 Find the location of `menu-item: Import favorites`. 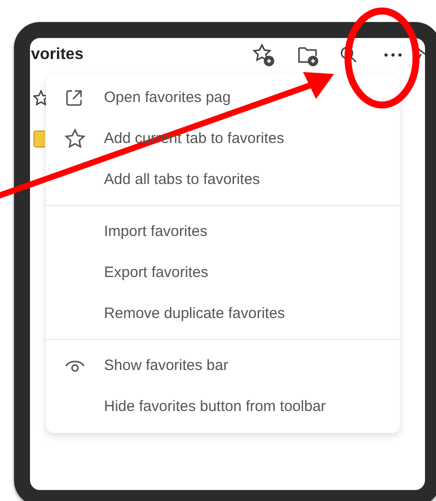

menu-item: Import favorites is located at coordinates (223, 231).